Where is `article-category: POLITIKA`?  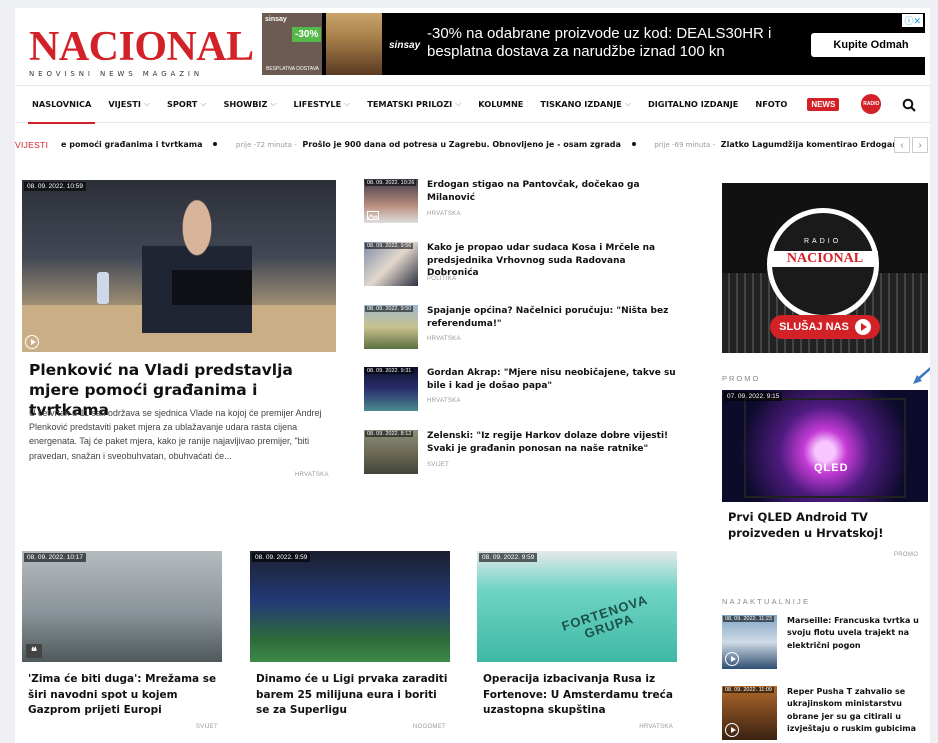 article-category: POLITIKA is located at coordinates (441, 279).